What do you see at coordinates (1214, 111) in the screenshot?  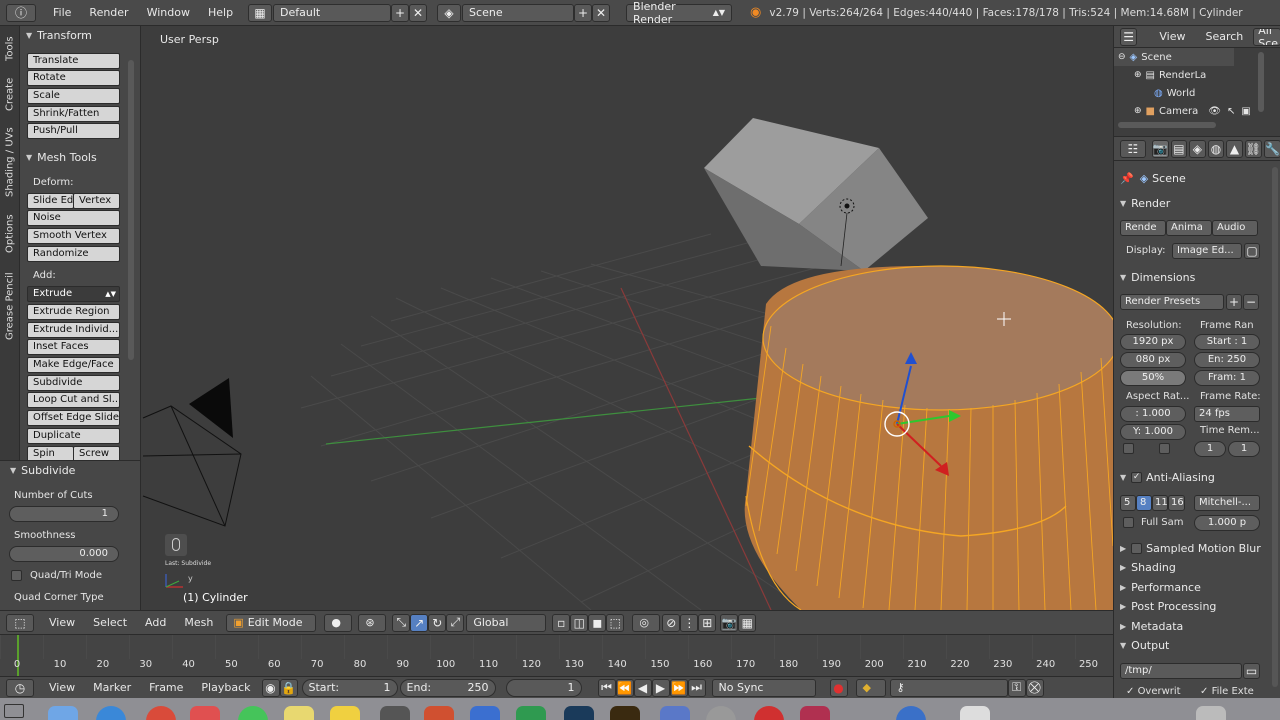 I see `eye-icon: 👁` at bounding box center [1214, 111].